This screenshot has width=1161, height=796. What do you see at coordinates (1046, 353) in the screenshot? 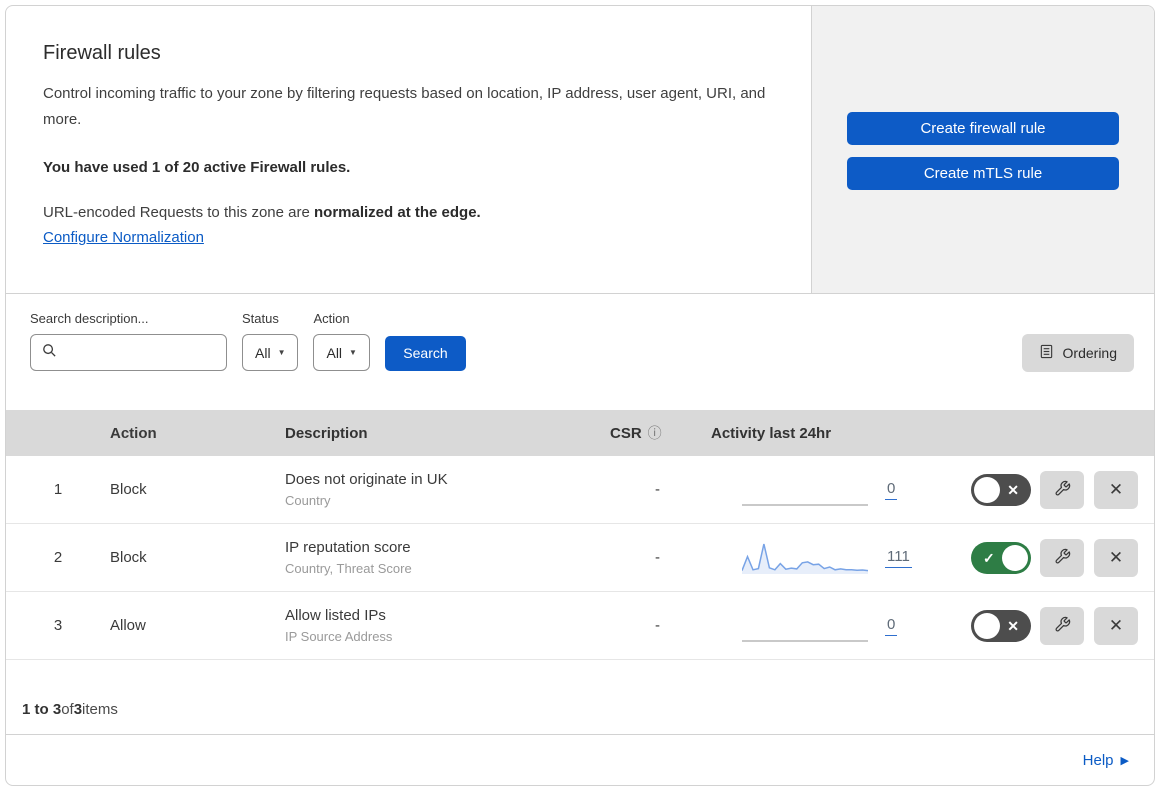
I see `list-ordering-icon` at bounding box center [1046, 353].